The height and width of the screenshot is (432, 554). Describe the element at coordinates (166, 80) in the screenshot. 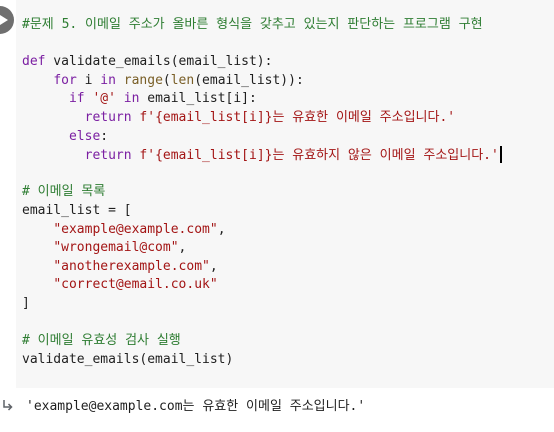

I see `code-token: (` at that location.